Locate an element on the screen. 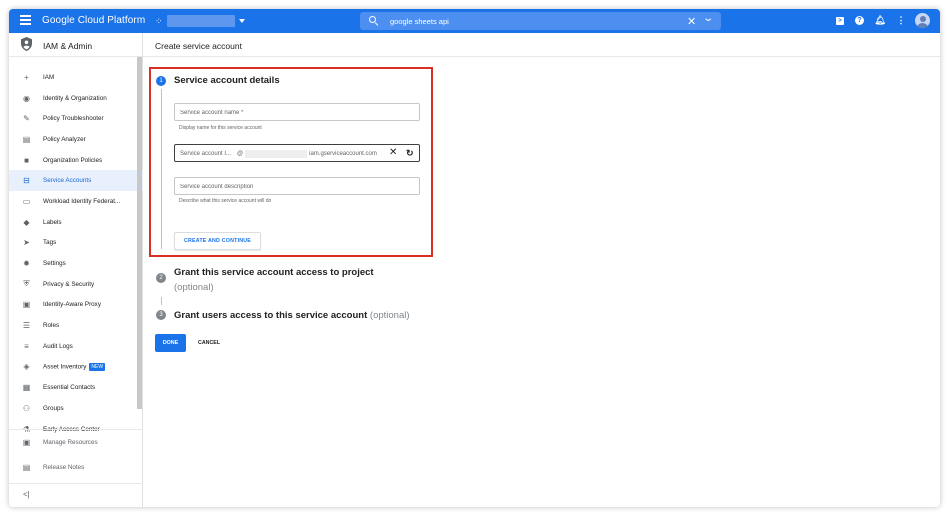  service-account-name-field is located at coordinates (297, 112).